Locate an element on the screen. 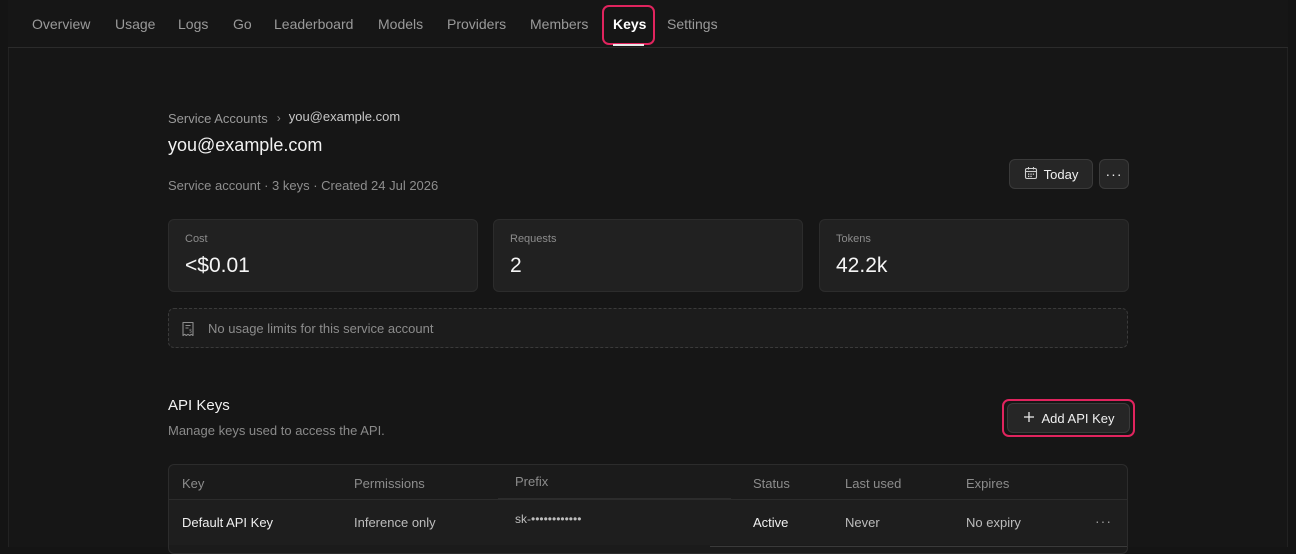 The image size is (1296, 554). nav-logs: Logs is located at coordinates (193, 24).